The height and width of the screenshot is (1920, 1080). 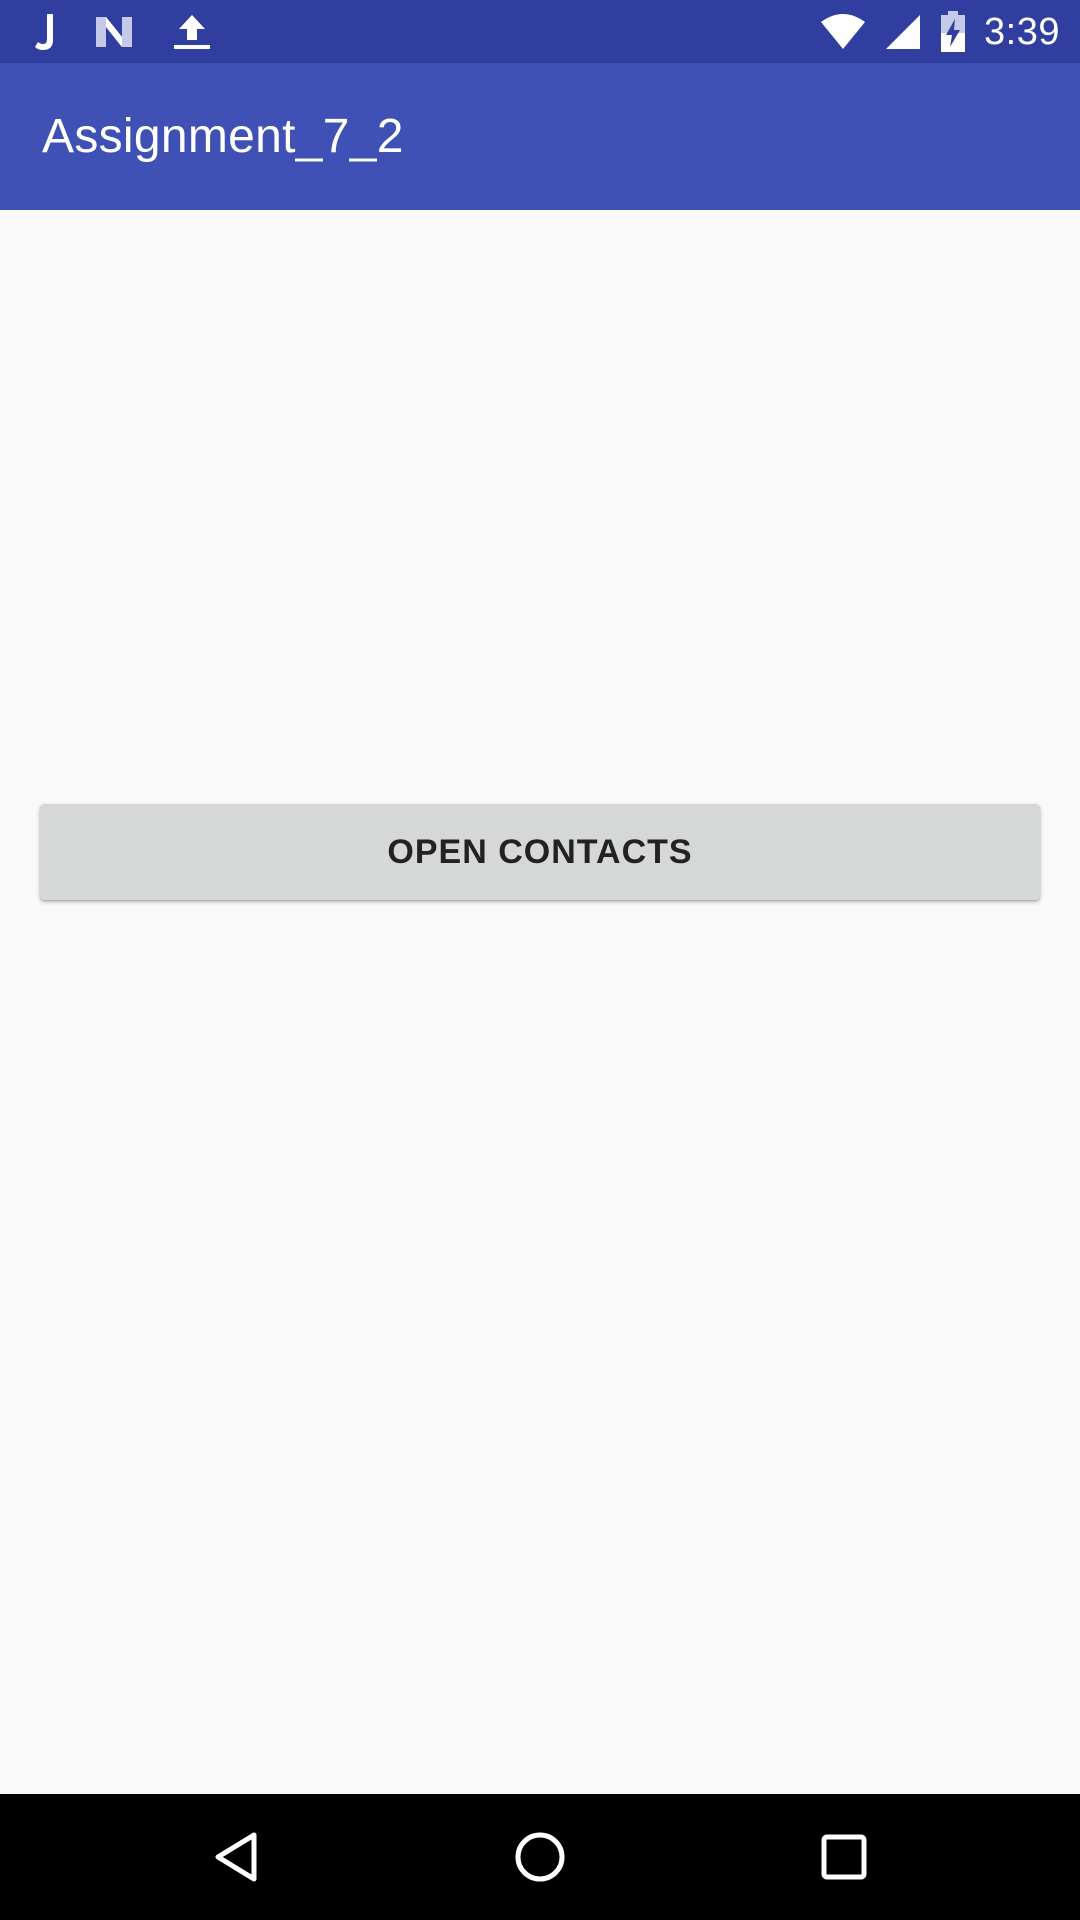 I want to click on recents-icon, so click(x=844, y=1857).